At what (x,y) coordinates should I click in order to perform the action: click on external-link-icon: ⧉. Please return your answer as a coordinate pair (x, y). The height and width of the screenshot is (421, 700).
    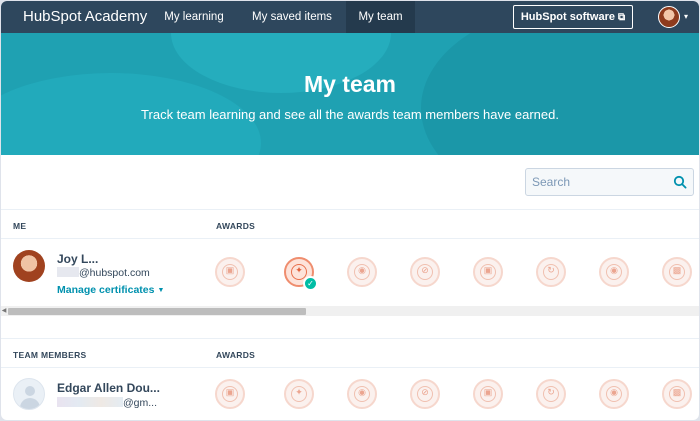
    Looking at the image, I should click on (621, 17).